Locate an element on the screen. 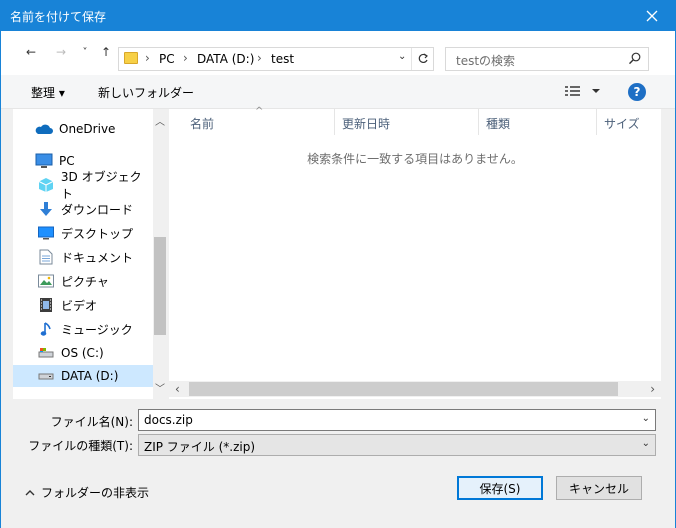 This screenshot has height=528, width=676. filename-input: docs.zip ⌄ is located at coordinates (397, 420).